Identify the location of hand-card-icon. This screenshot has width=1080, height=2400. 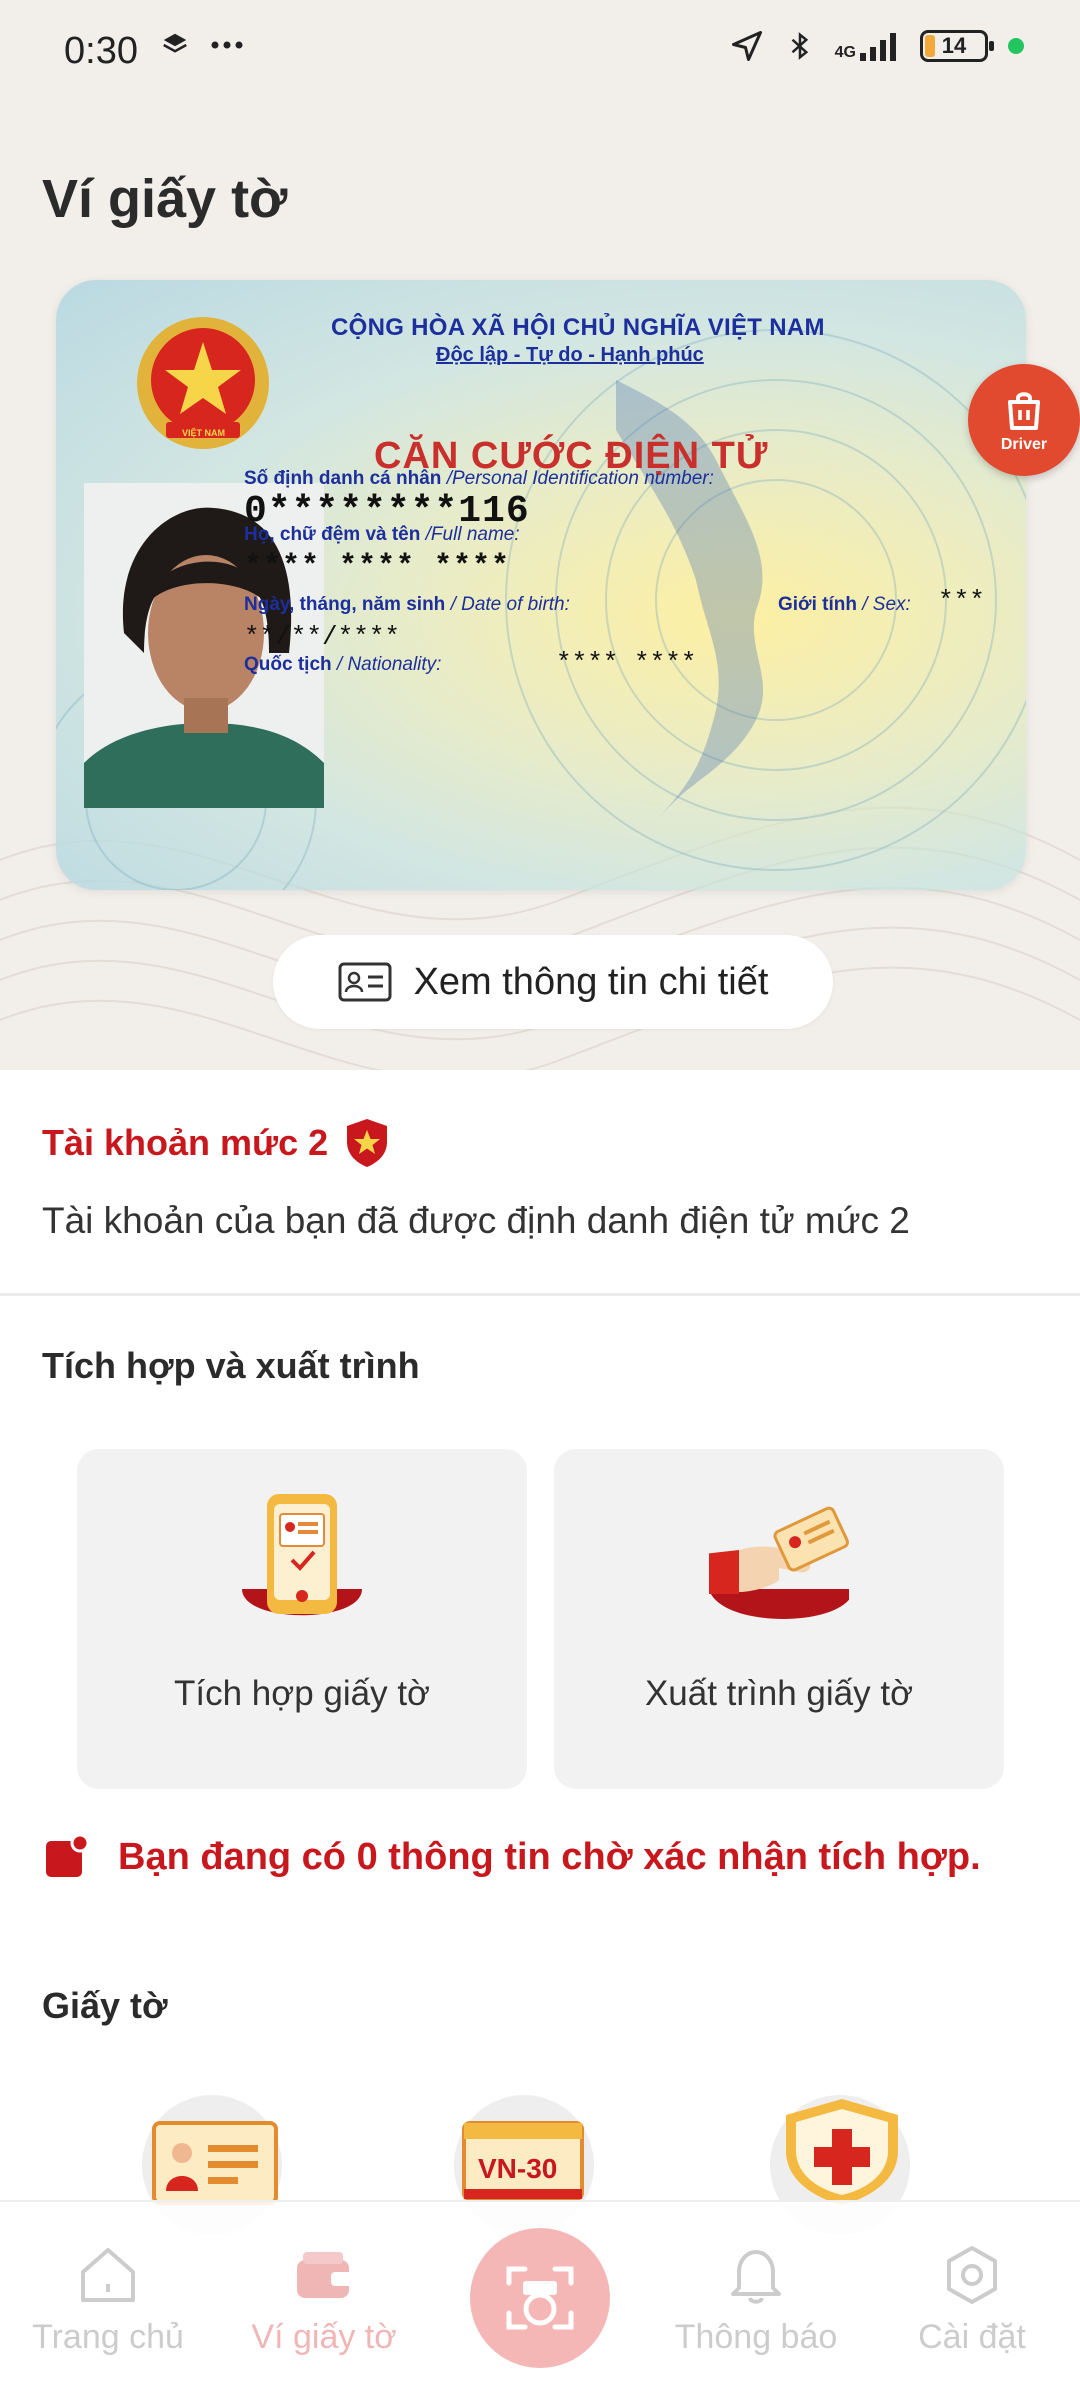
(779, 1562).